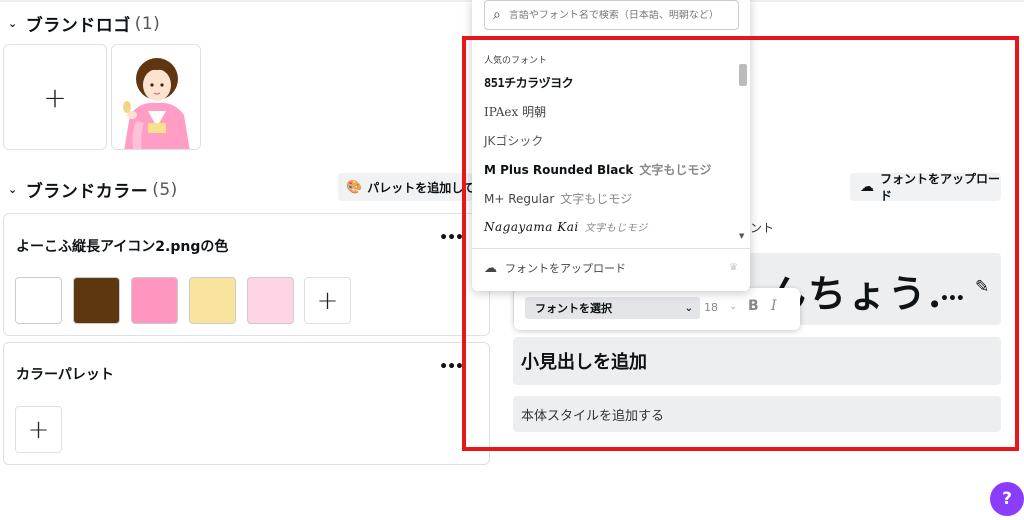  I want to click on font-search-input, so click(618, 15).